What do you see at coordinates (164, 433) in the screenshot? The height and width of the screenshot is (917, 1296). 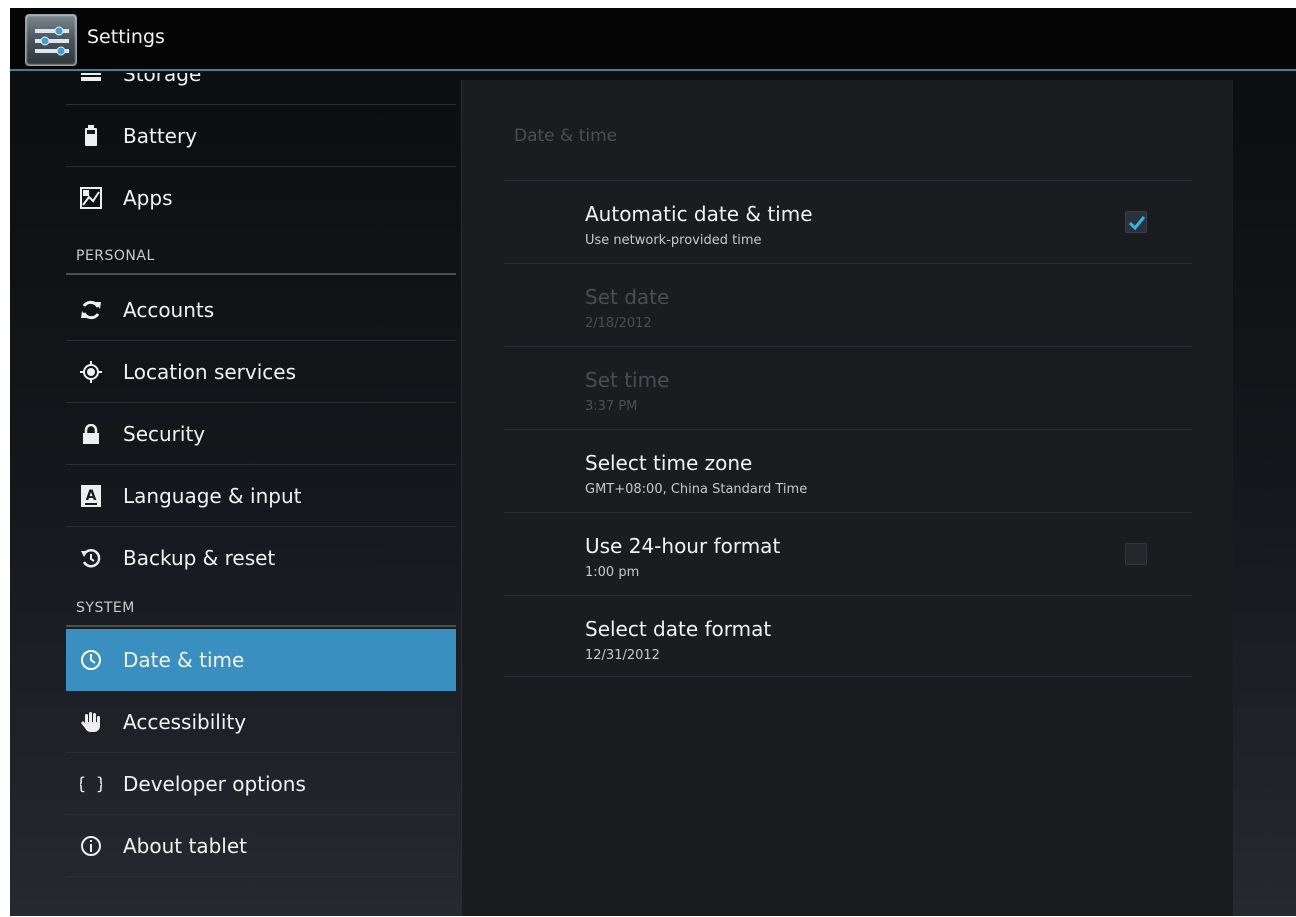 I see `sidebar-item-label: Security` at bounding box center [164, 433].